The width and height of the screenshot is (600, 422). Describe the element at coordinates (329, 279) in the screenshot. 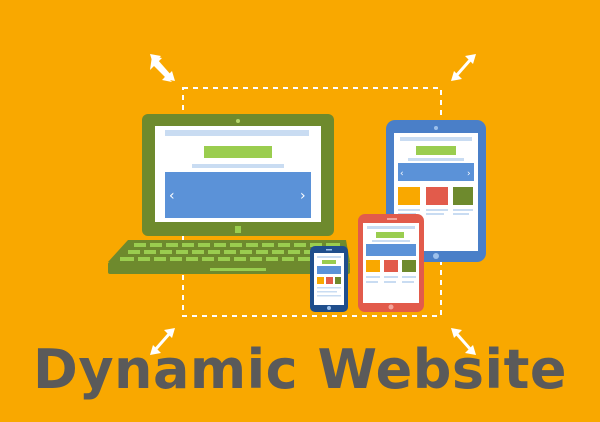

I see `phone-small-icon` at that location.